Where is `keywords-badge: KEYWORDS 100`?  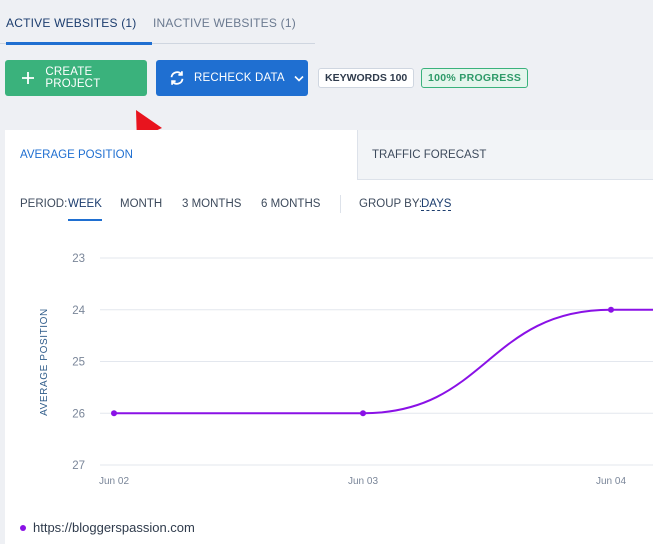
keywords-badge: KEYWORDS 100 is located at coordinates (366, 78).